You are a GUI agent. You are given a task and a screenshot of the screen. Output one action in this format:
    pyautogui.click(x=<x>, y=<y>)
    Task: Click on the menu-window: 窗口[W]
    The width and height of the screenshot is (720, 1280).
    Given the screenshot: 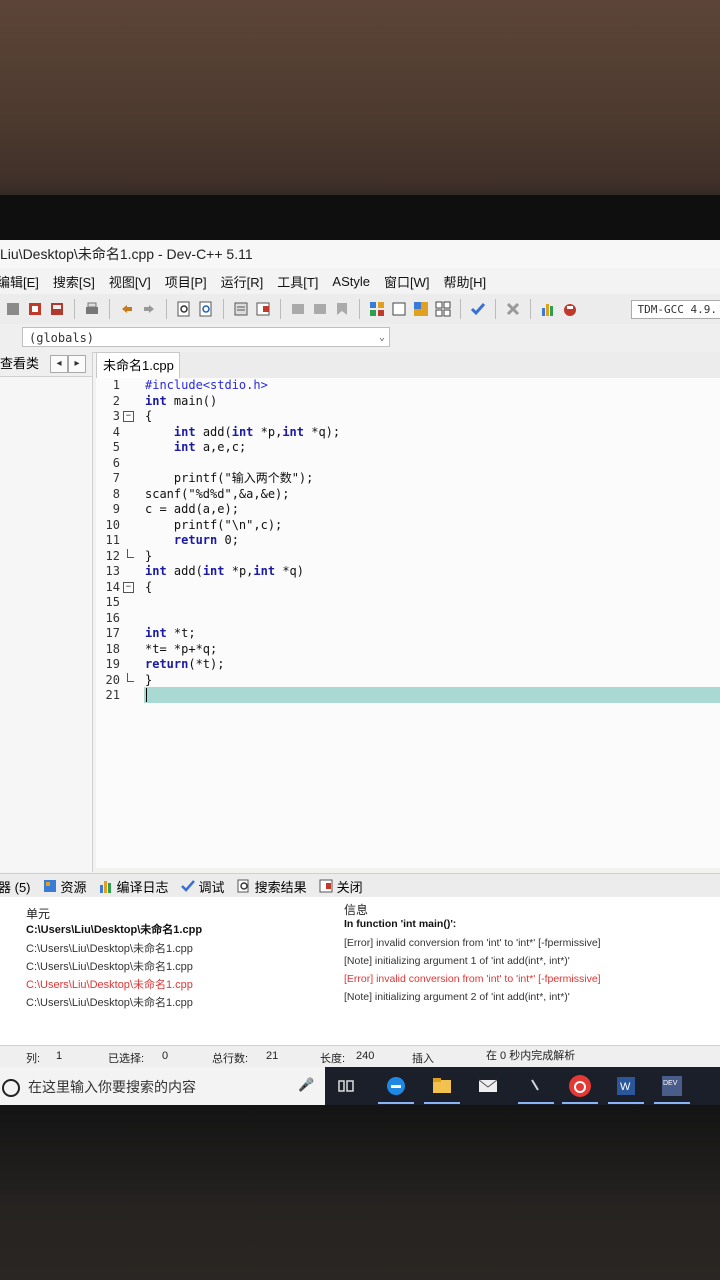 What is the action you would take?
    pyautogui.click(x=407, y=281)
    